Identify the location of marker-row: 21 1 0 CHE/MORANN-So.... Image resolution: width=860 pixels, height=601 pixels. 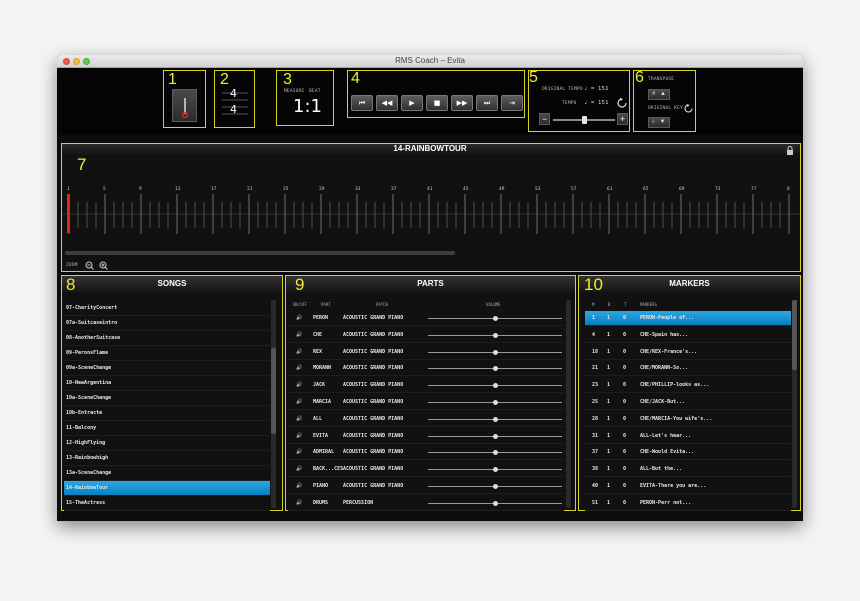
(688, 369).